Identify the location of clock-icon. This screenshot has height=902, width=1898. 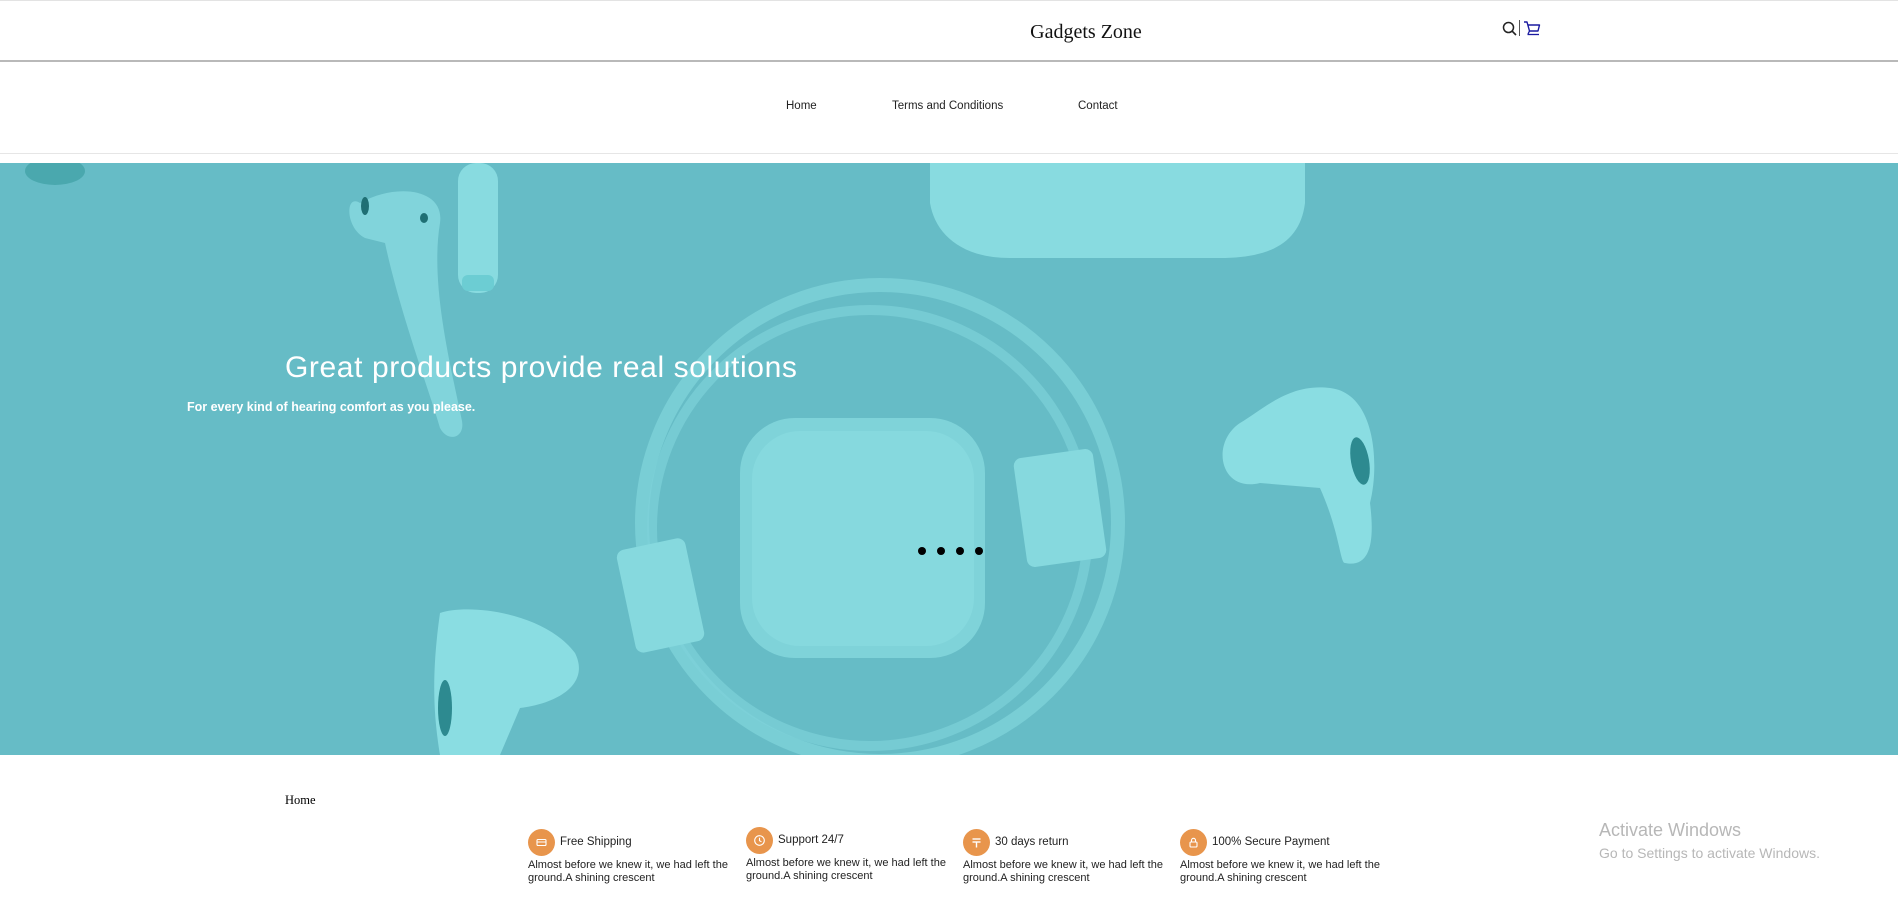
(759, 840).